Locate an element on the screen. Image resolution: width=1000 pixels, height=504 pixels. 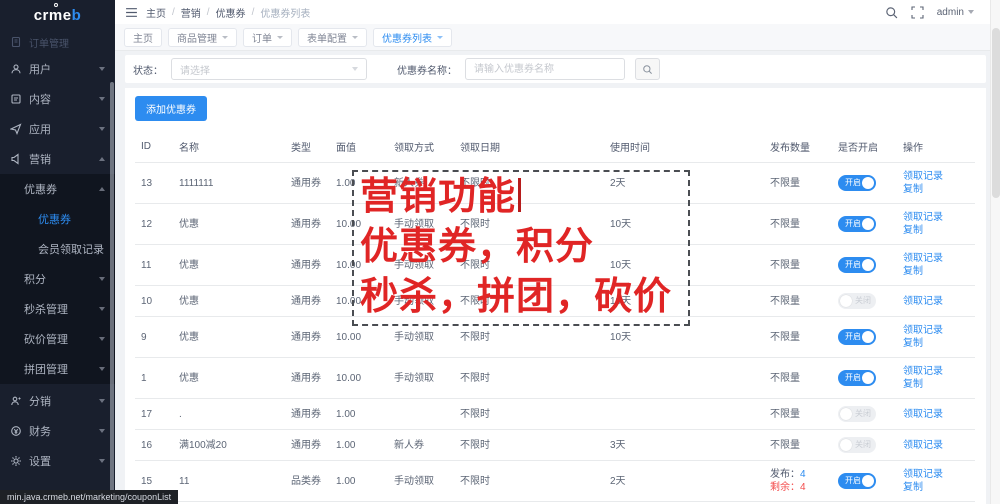
sidebar-item-orders: 订单管理 is located at coordinates (57, 42).